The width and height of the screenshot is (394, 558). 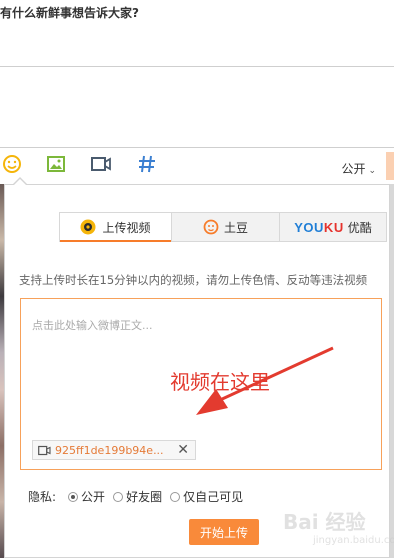 What do you see at coordinates (44, 450) in the screenshot?
I see `video-file-icon` at bounding box center [44, 450].